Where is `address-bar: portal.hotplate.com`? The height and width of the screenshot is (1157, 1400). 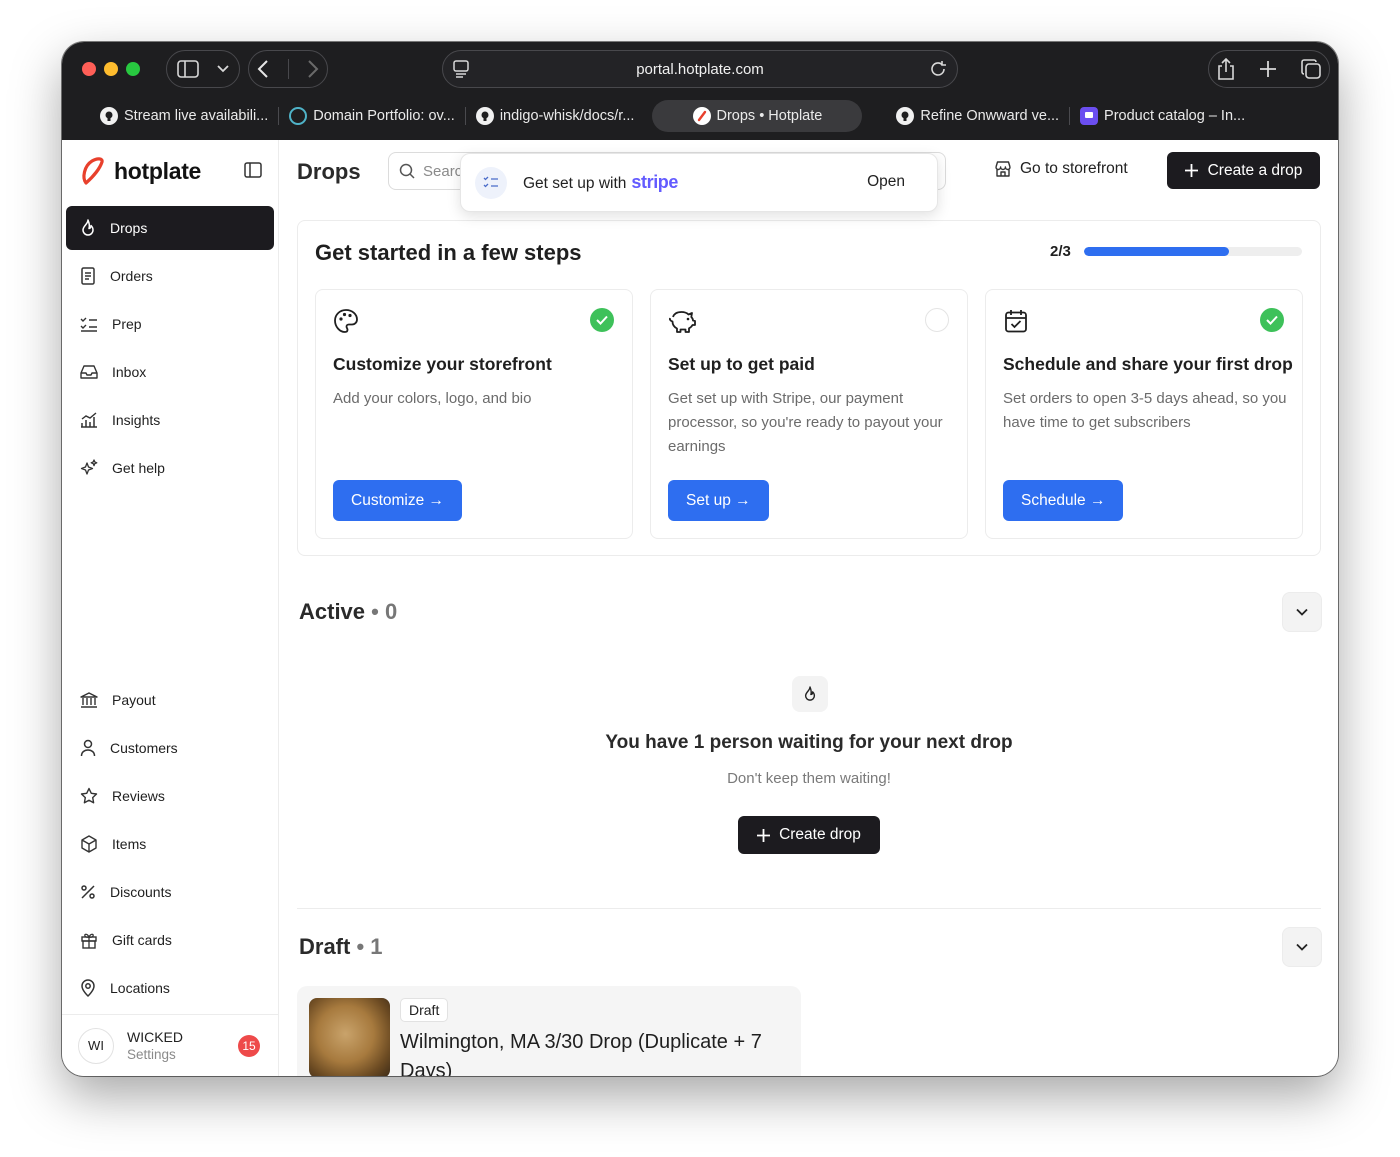
address-bar: portal.hotplate.com is located at coordinates (700, 69).